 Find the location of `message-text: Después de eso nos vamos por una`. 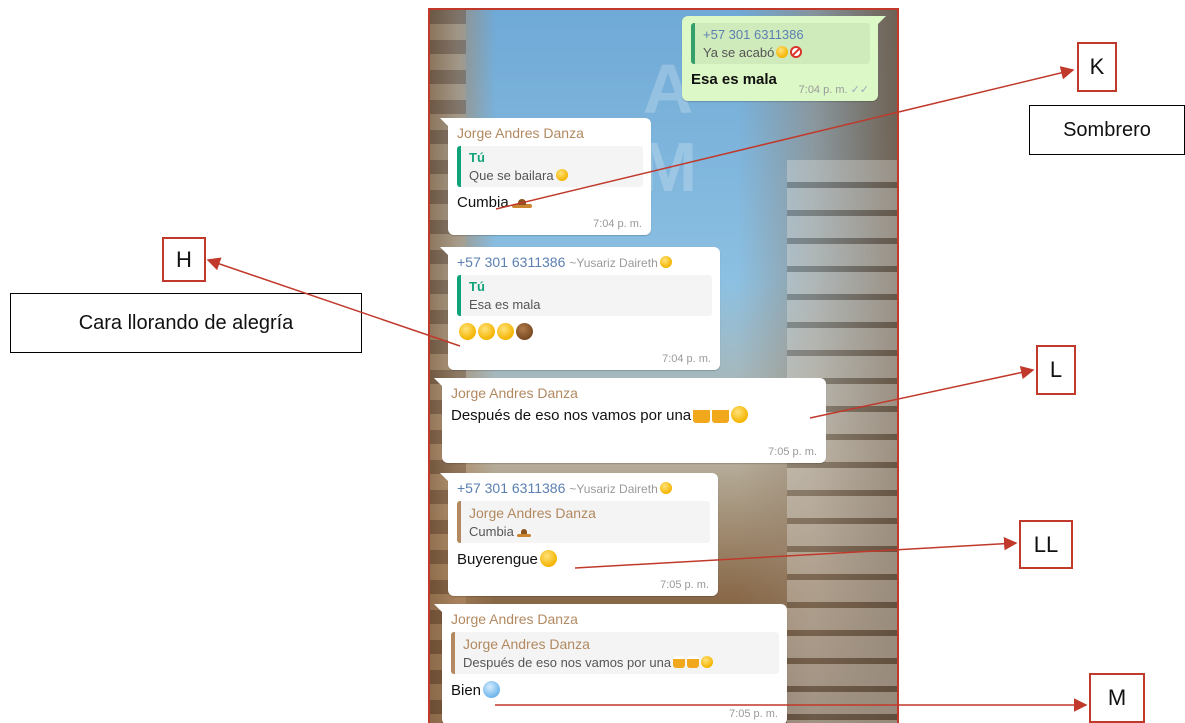

message-text: Después de eso nos vamos por una is located at coordinates (571, 415).